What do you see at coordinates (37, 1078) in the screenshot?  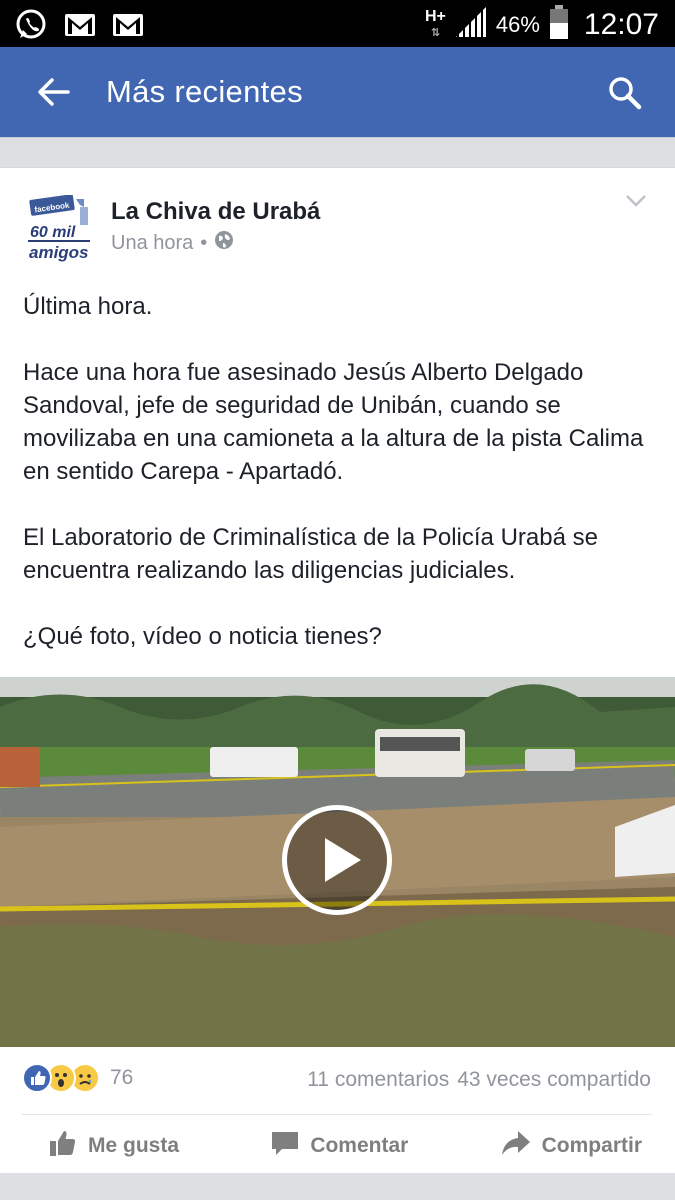 I see `like-reaction-icon` at bounding box center [37, 1078].